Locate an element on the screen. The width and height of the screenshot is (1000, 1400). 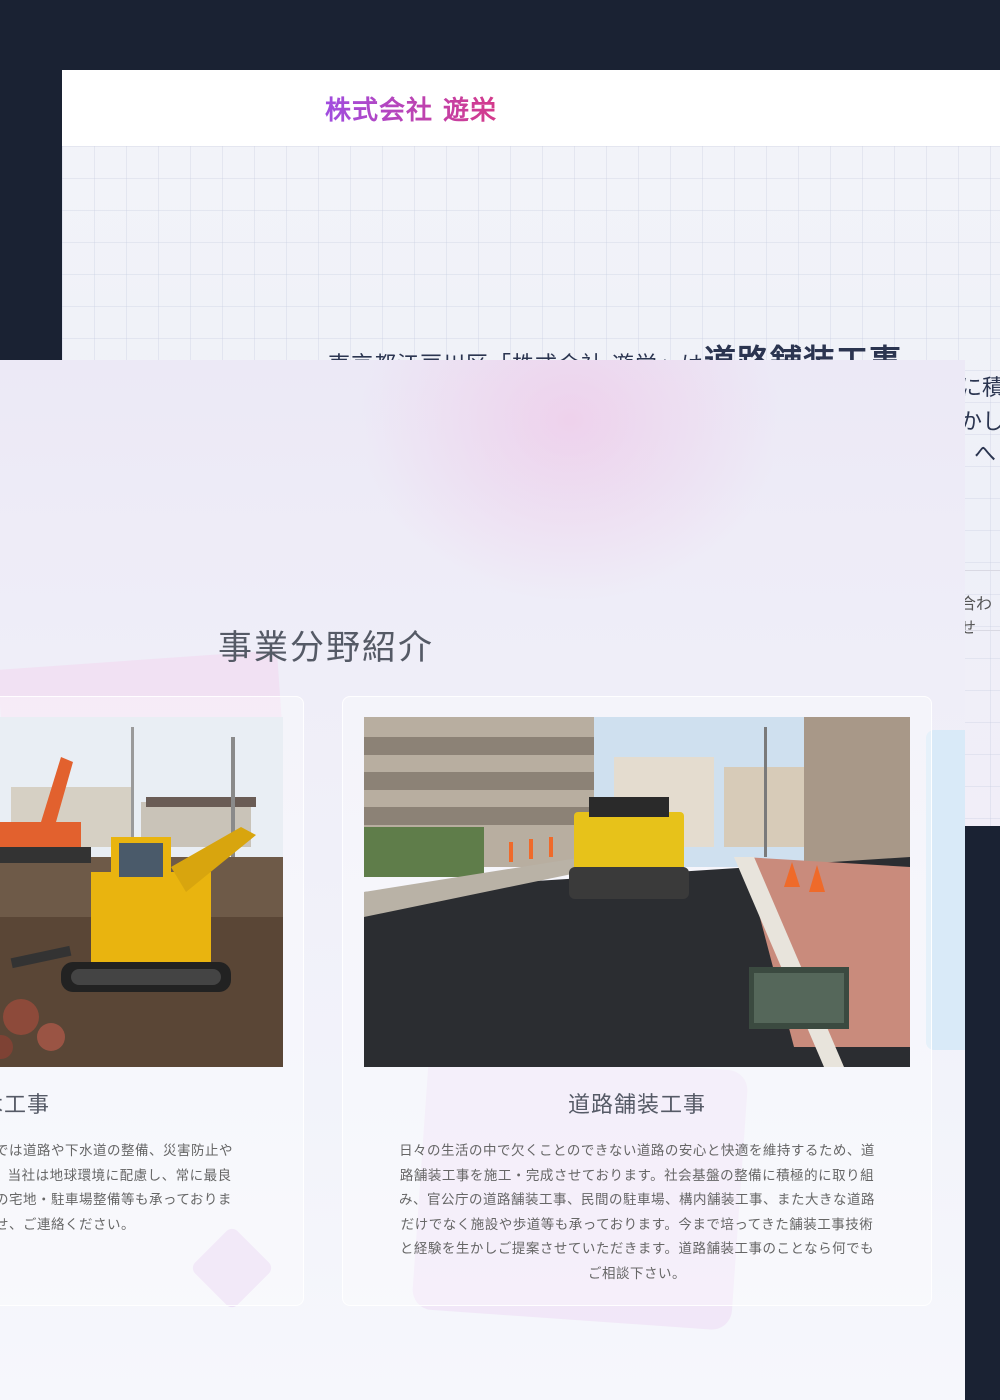
card-description-line: 社では道路や下水道の整備、災害防止や is located at coordinates (116, 1151).